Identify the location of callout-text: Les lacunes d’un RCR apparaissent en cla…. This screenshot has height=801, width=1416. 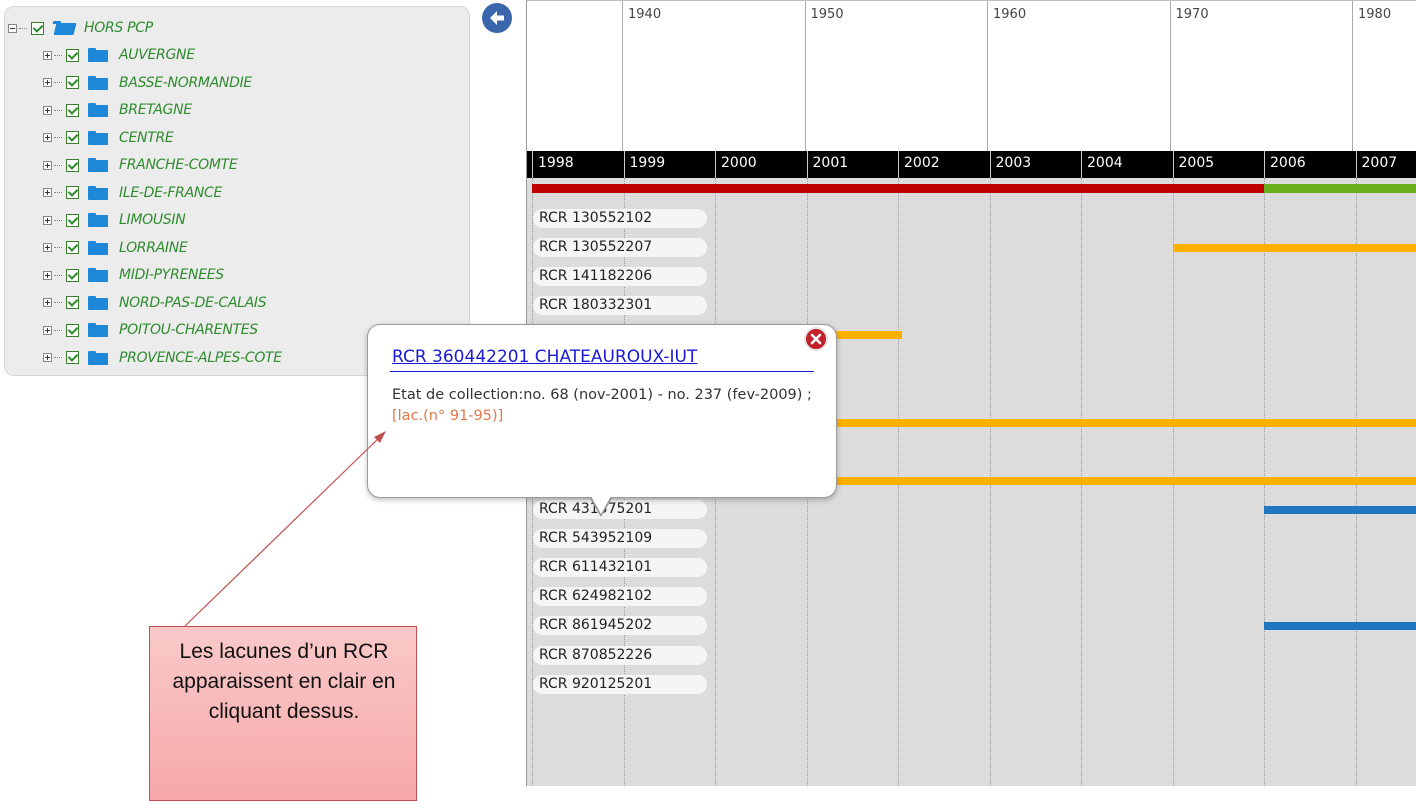
(284, 682).